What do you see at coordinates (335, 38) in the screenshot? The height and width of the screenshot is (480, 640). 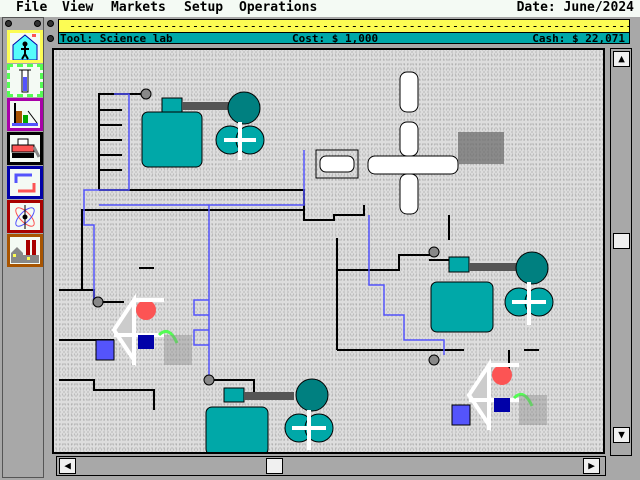 I see `tool-cost: Cost: $ 1,000` at bounding box center [335, 38].